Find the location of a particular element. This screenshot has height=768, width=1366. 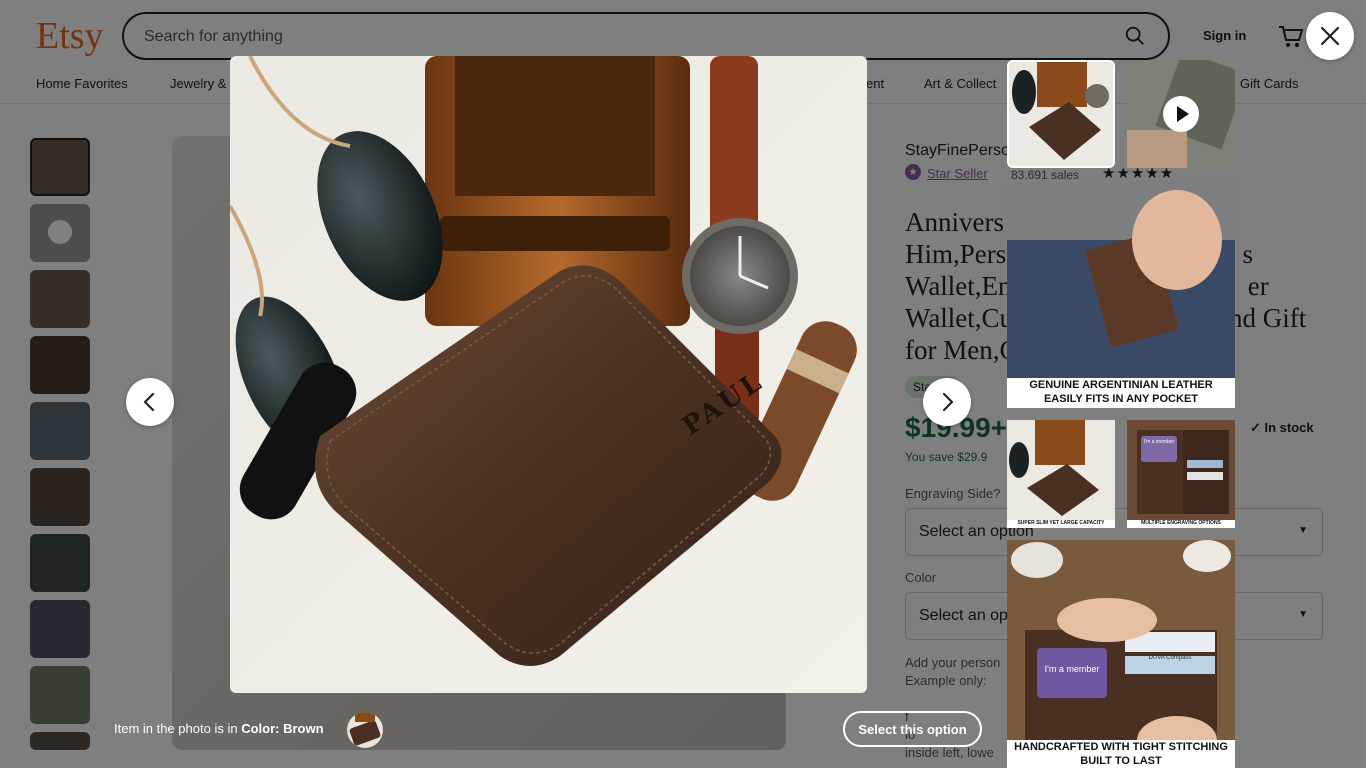

chevron-left-icon is located at coordinates (149, 402).